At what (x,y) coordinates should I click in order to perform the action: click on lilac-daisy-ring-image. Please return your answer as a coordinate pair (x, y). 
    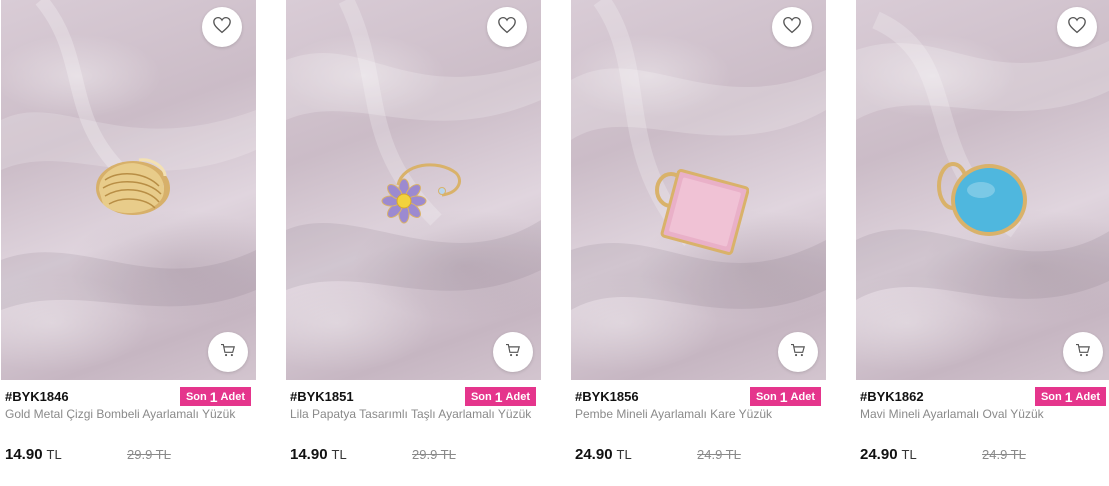
    Looking at the image, I should click on (421, 193).